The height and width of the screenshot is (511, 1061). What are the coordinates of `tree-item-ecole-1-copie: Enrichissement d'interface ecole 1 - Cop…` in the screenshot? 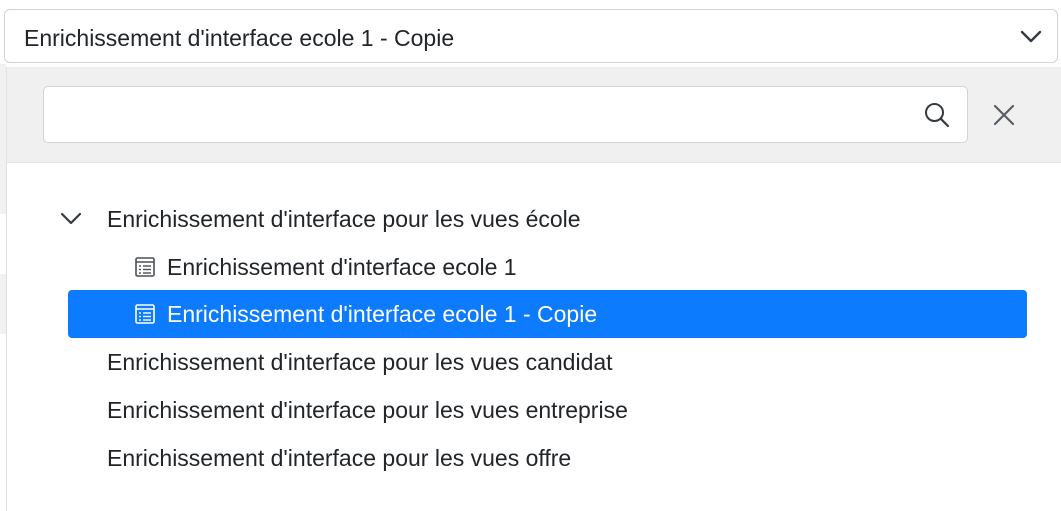 It's located at (534, 314).